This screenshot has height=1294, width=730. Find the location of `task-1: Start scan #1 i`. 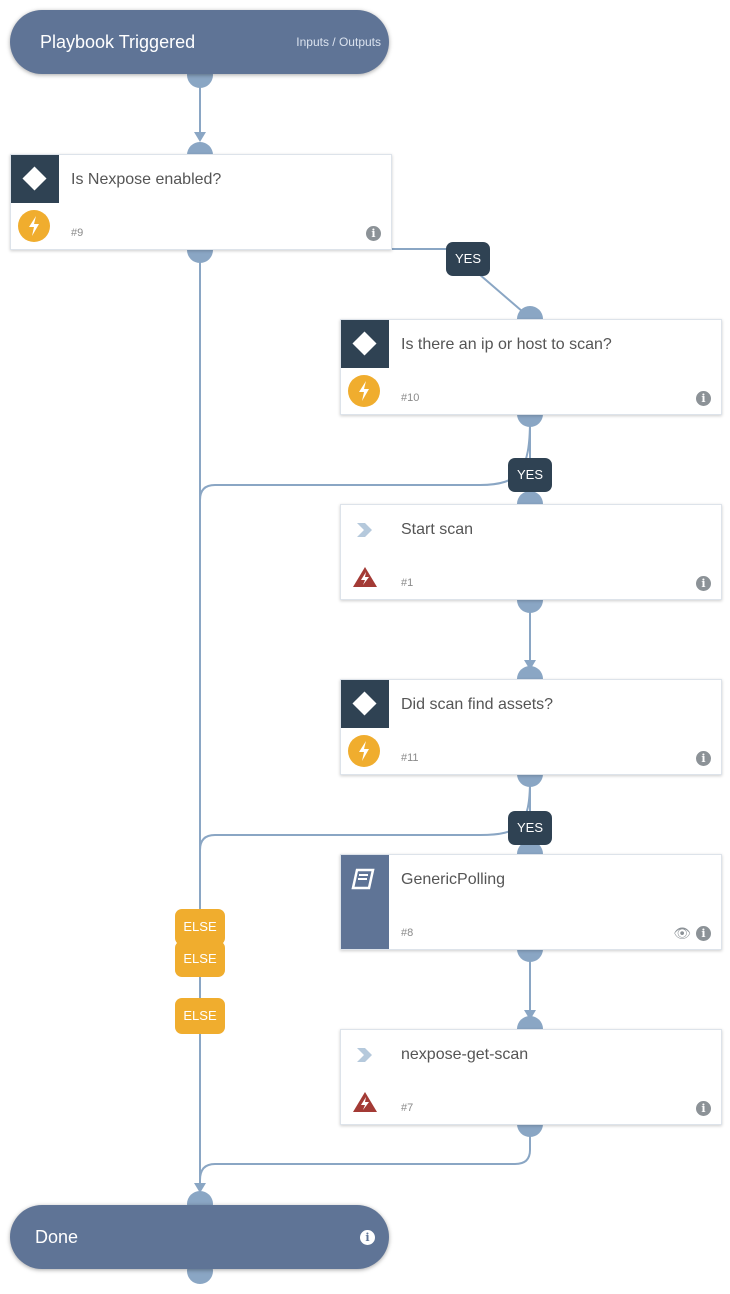

task-1: Start scan #1 i is located at coordinates (531, 552).